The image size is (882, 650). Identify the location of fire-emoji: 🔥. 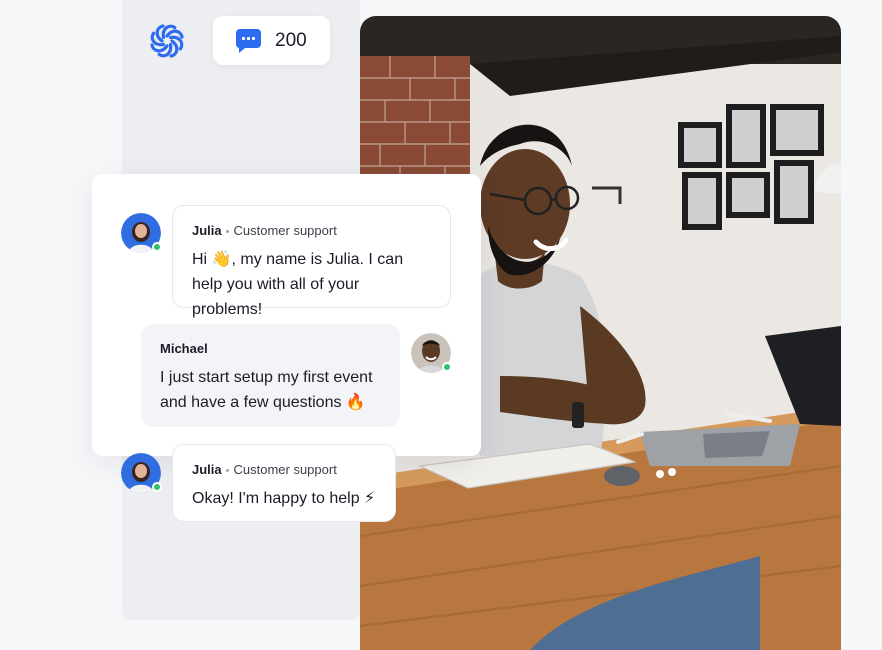
(355, 402).